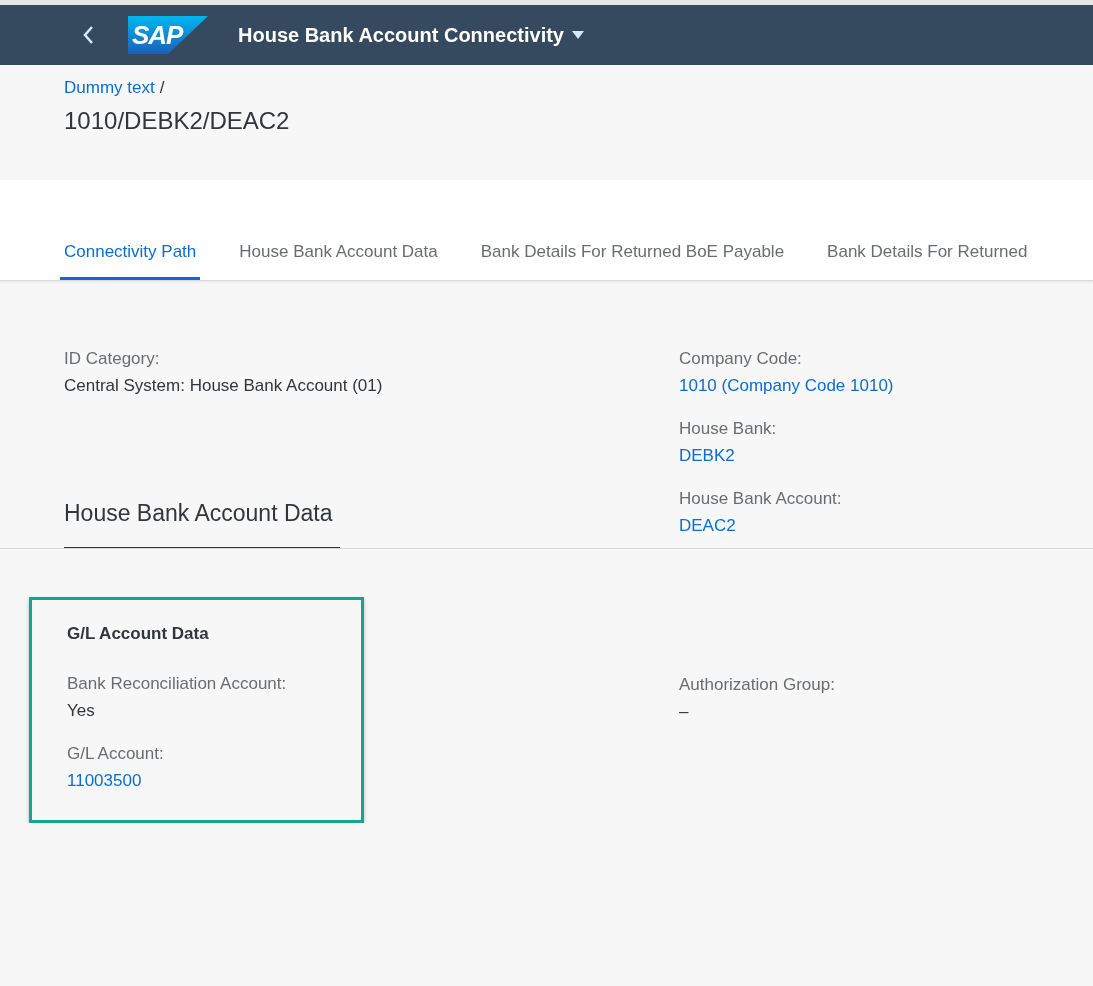 The image size is (1093, 986). Describe the element at coordinates (578, 35) in the screenshot. I see `caret-icon` at that location.